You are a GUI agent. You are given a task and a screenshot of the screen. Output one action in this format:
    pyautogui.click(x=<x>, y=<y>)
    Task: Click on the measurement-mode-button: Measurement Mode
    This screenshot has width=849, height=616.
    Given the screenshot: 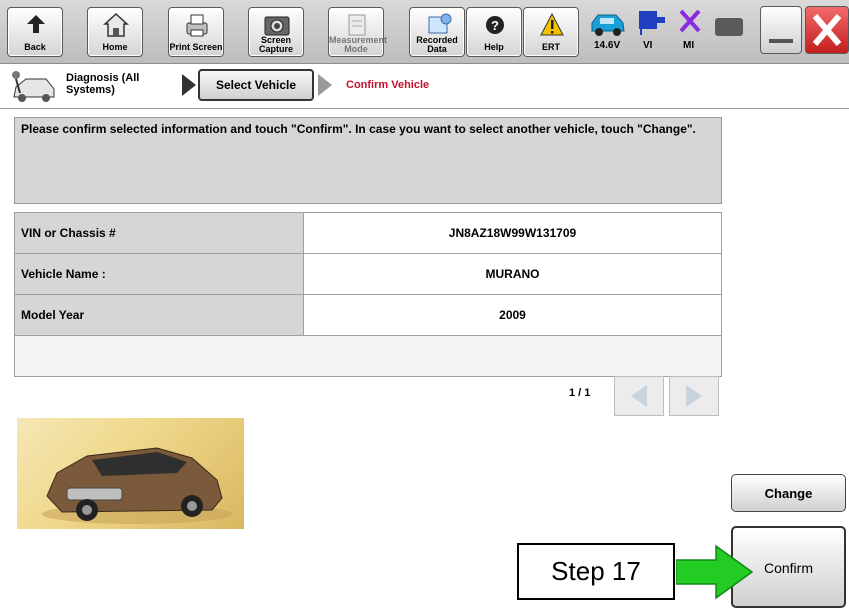 What is the action you would take?
    pyautogui.click(x=358, y=32)
    